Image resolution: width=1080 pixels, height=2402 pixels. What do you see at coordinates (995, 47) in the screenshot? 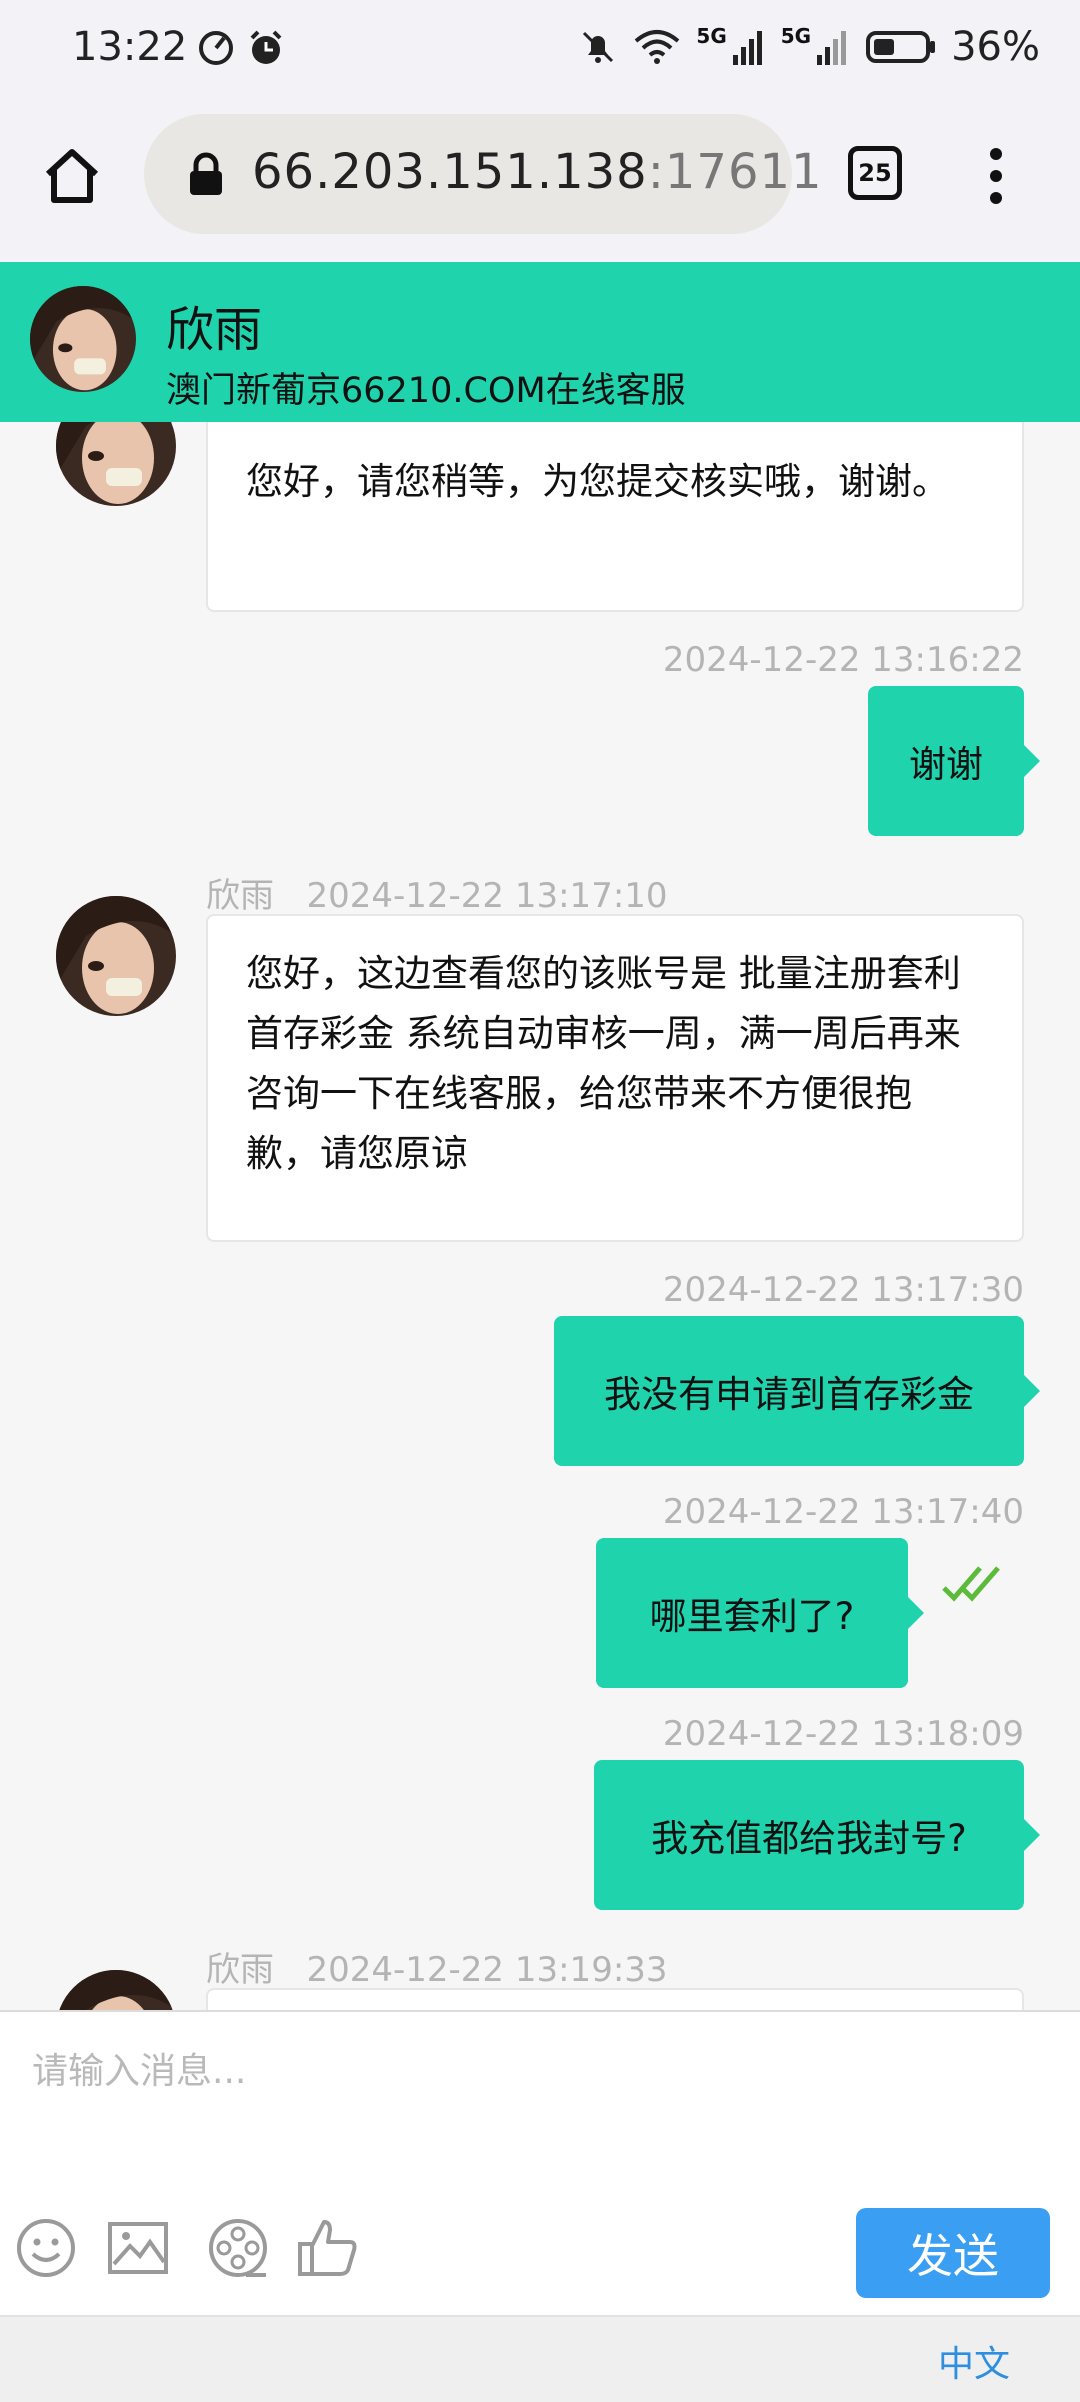
I see `battery-percent: 36%` at bounding box center [995, 47].